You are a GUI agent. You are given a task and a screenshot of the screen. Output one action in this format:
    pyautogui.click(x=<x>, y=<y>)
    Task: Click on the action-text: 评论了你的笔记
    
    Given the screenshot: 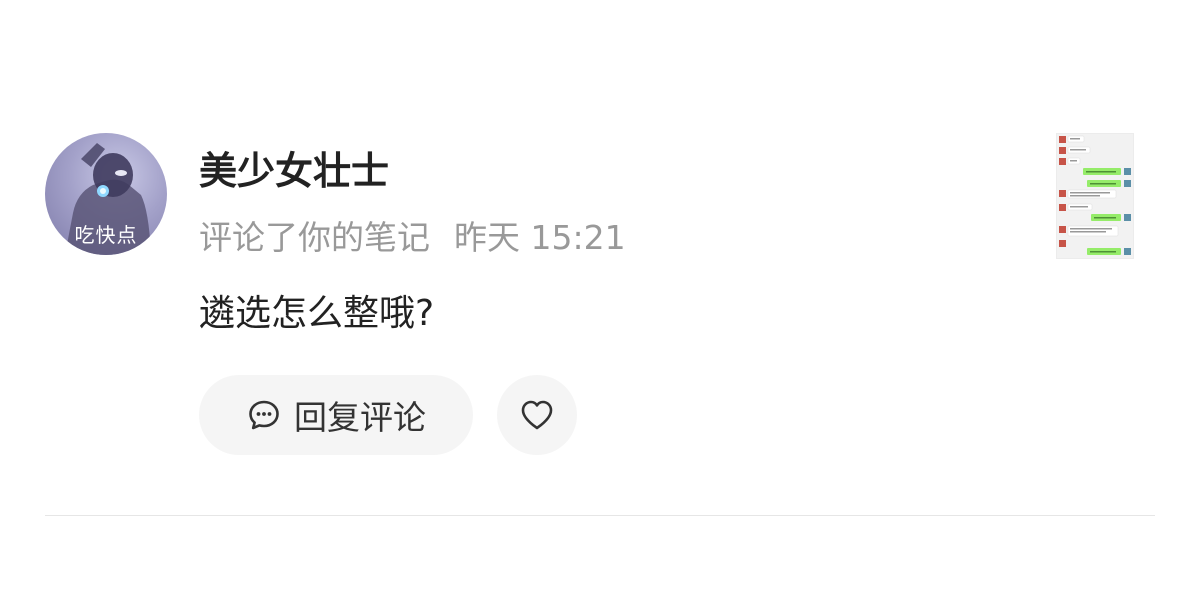 What is the action you would take?
    pyautogui.click(x=314, y=237)
    